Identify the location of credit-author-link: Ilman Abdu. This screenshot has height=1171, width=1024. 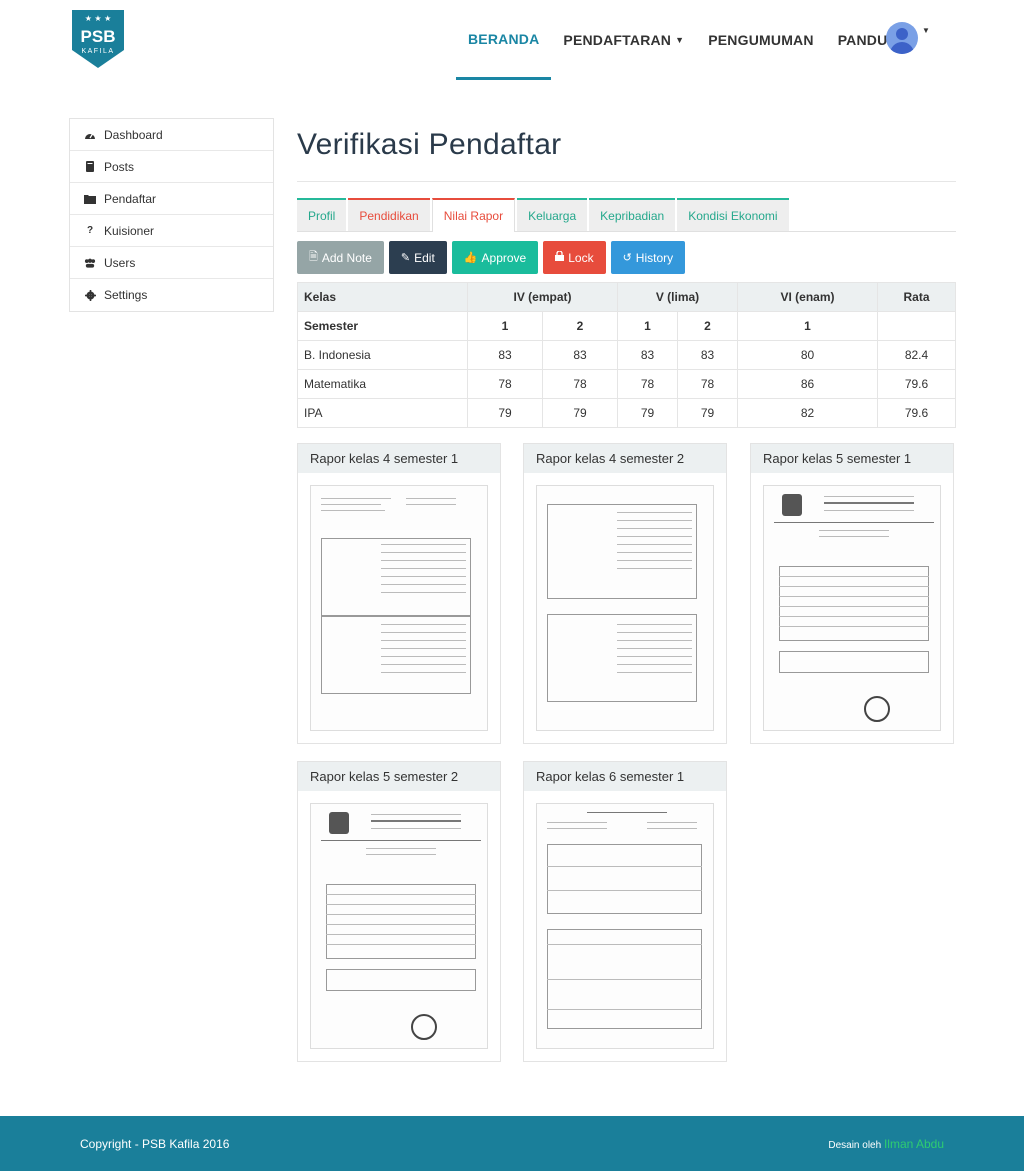
(914, 1144).